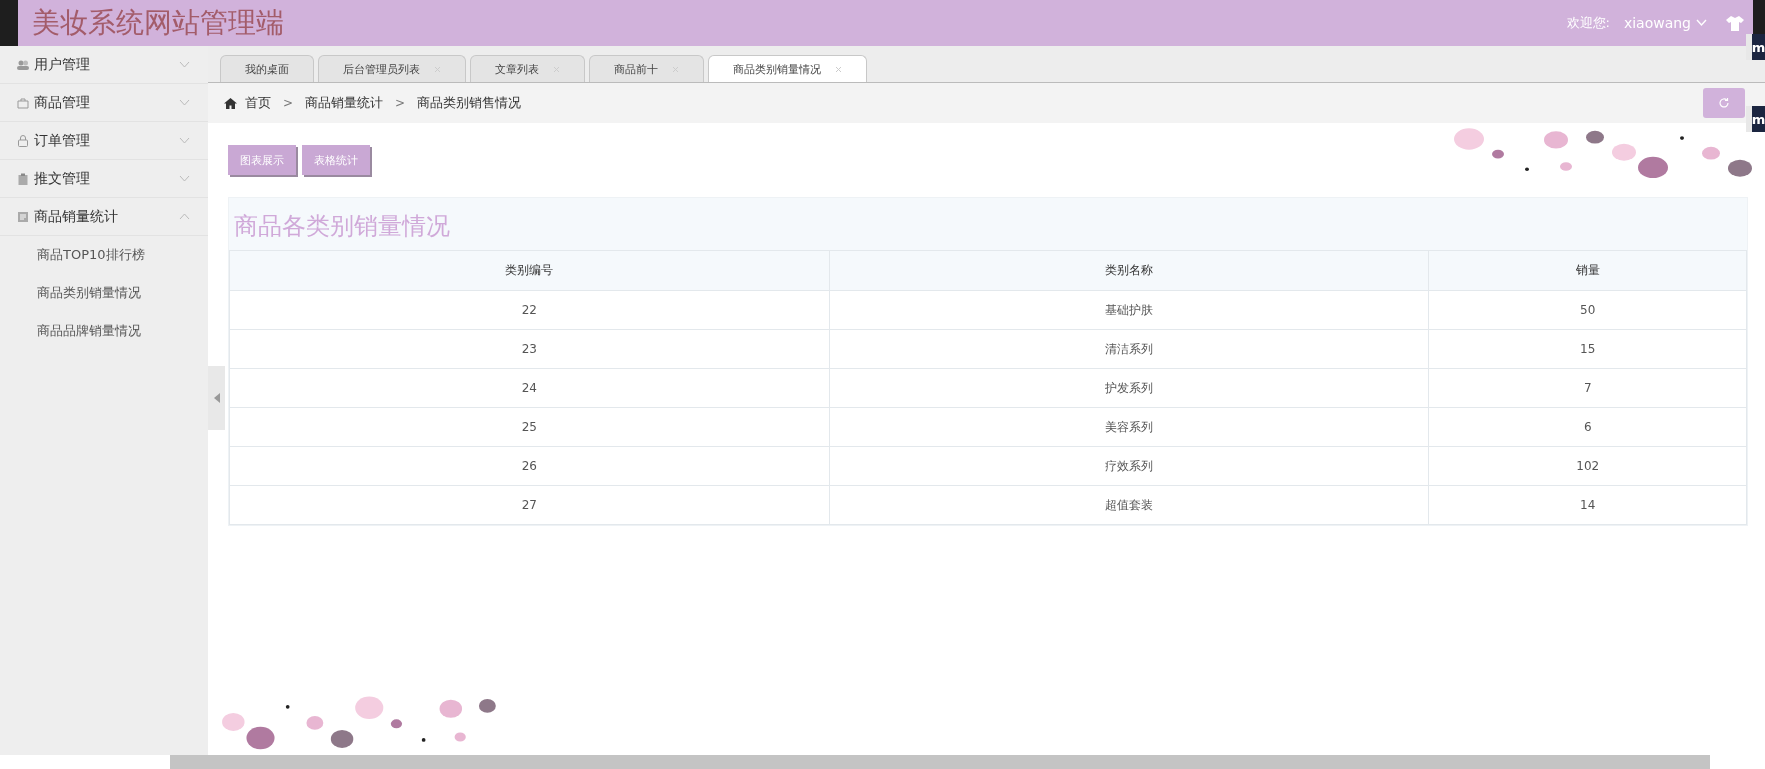  I want to click on caret-left-icon, so click(216, 398).